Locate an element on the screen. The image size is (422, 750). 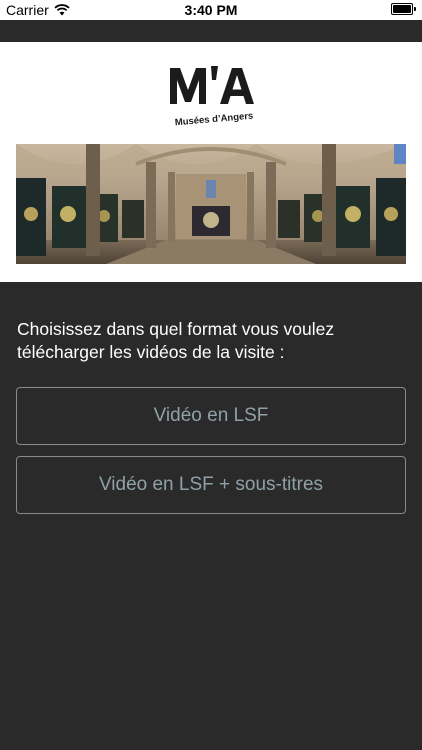
navigation-bar is located at coordinates (211, 31).